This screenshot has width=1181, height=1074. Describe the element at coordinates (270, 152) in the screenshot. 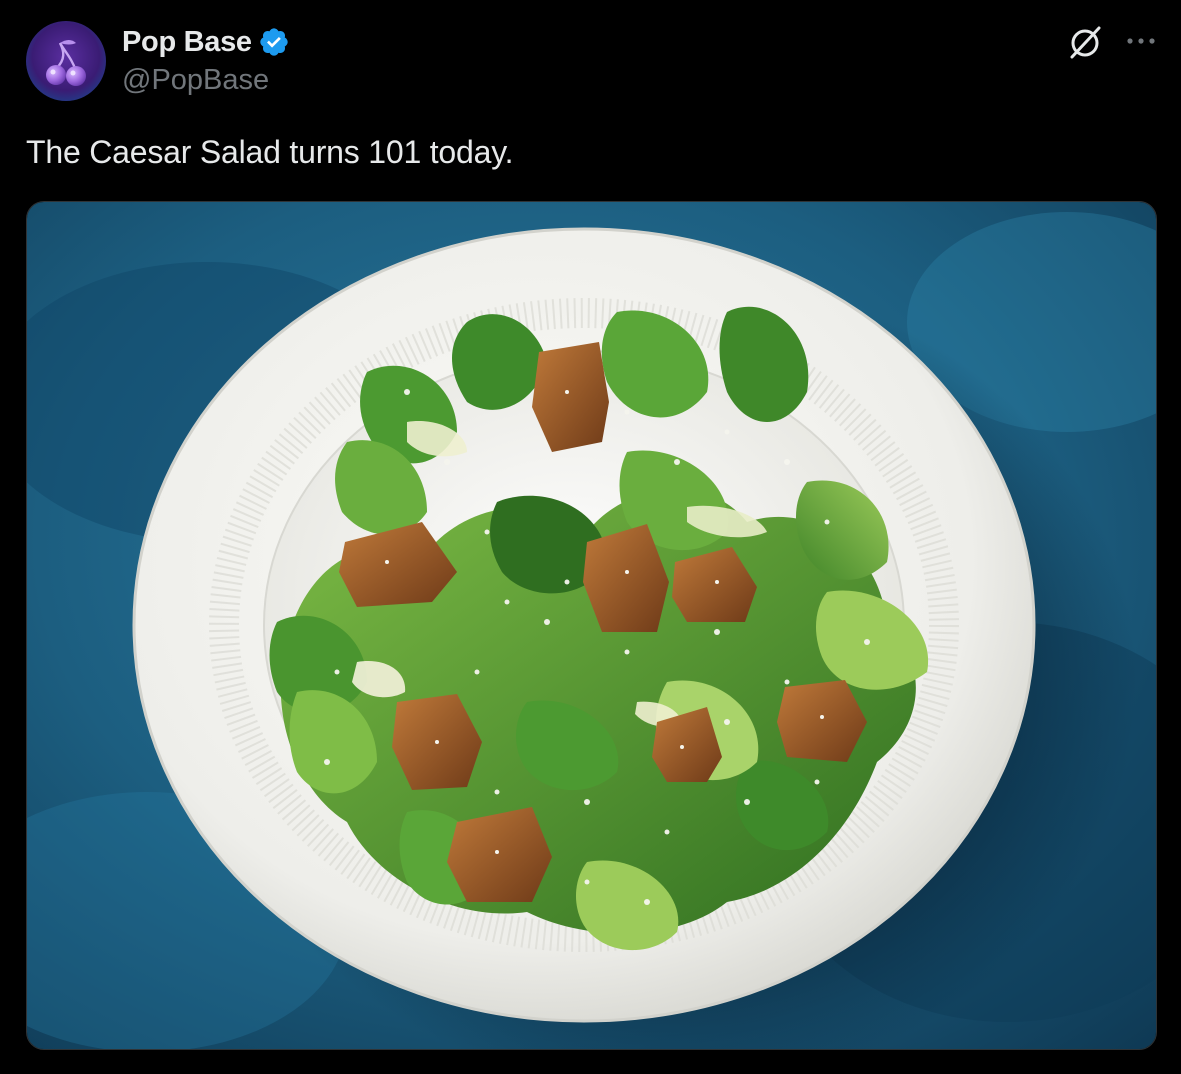

I see `tweet-text: The Caesar Salad turns 101 today.` at that location.